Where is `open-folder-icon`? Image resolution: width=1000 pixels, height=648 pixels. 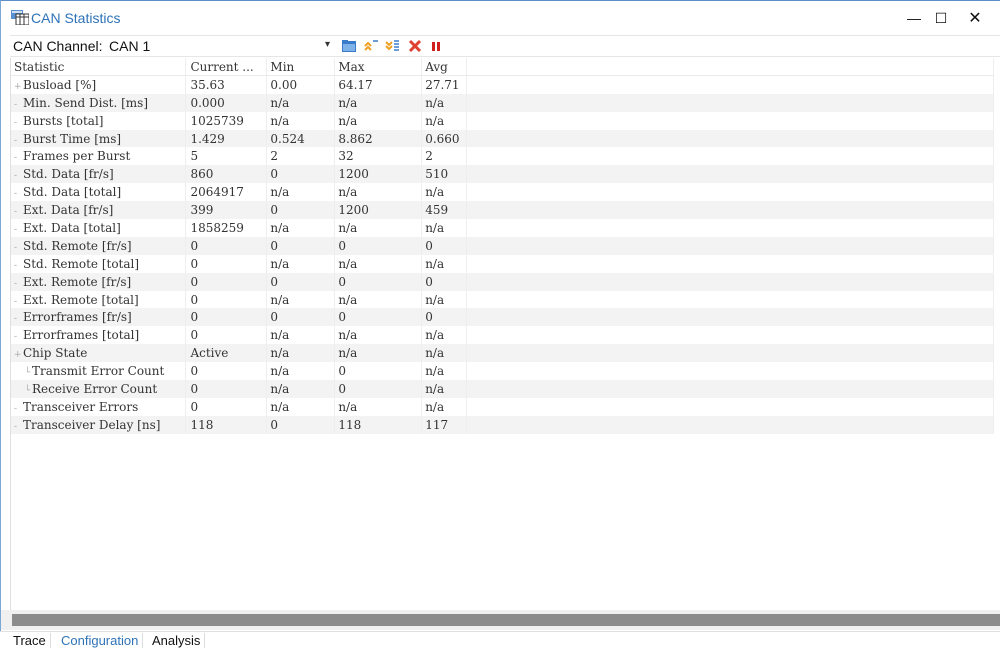 open-folder-icon is located at coordinates (349, 46).